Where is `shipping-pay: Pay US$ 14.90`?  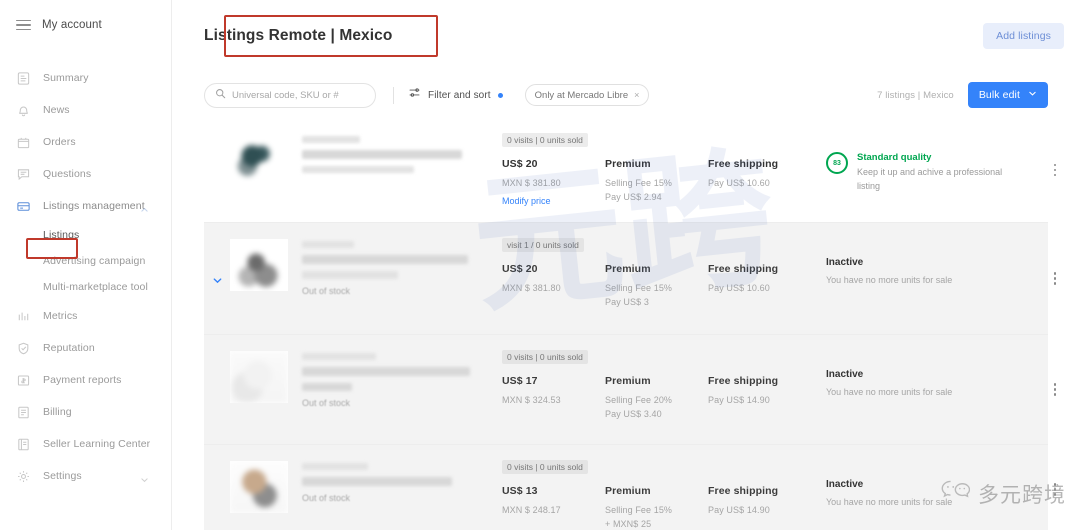
shipping-pay: Pay US$ 14.90 is located at coordinates (739, 400).